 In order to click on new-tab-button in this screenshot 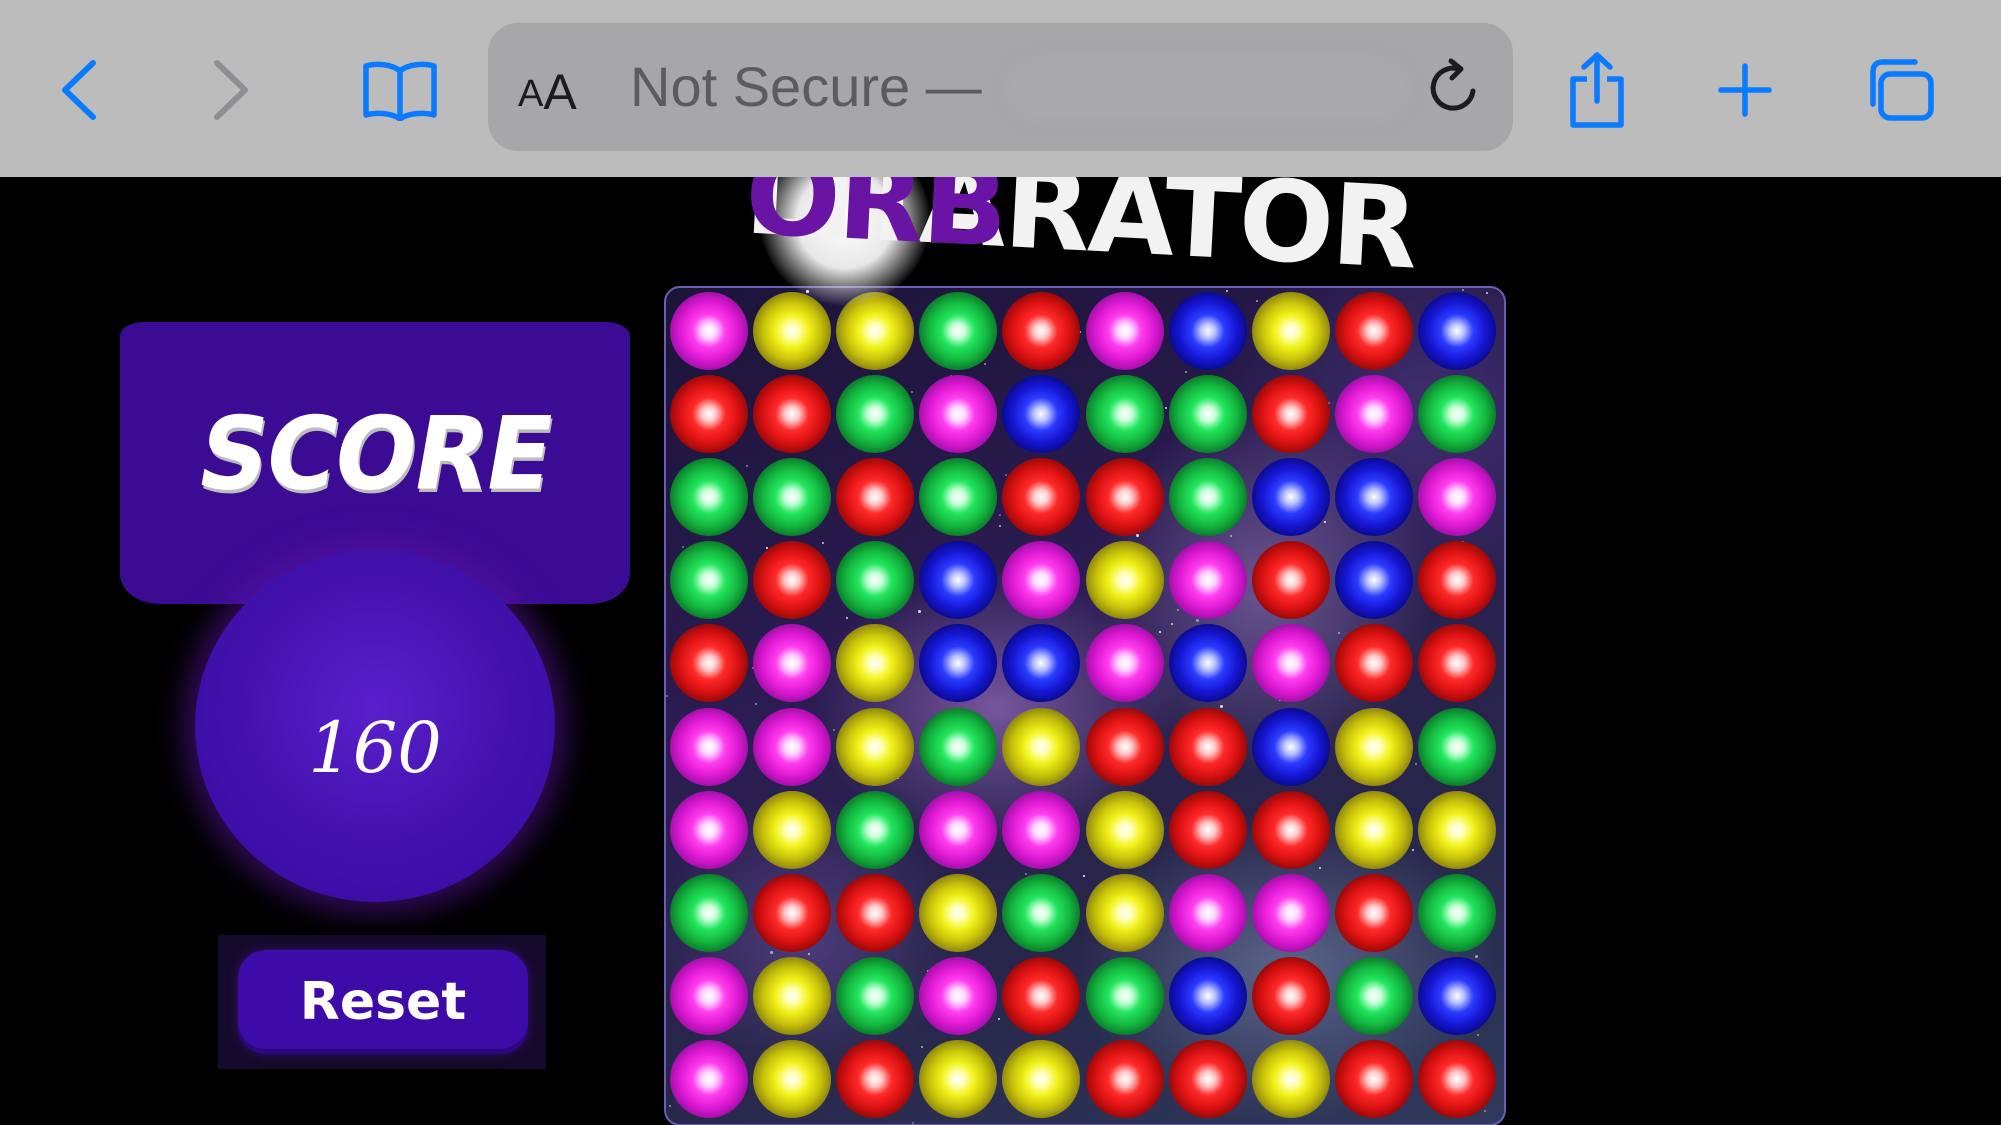, I will do `click(1745, 90)`.